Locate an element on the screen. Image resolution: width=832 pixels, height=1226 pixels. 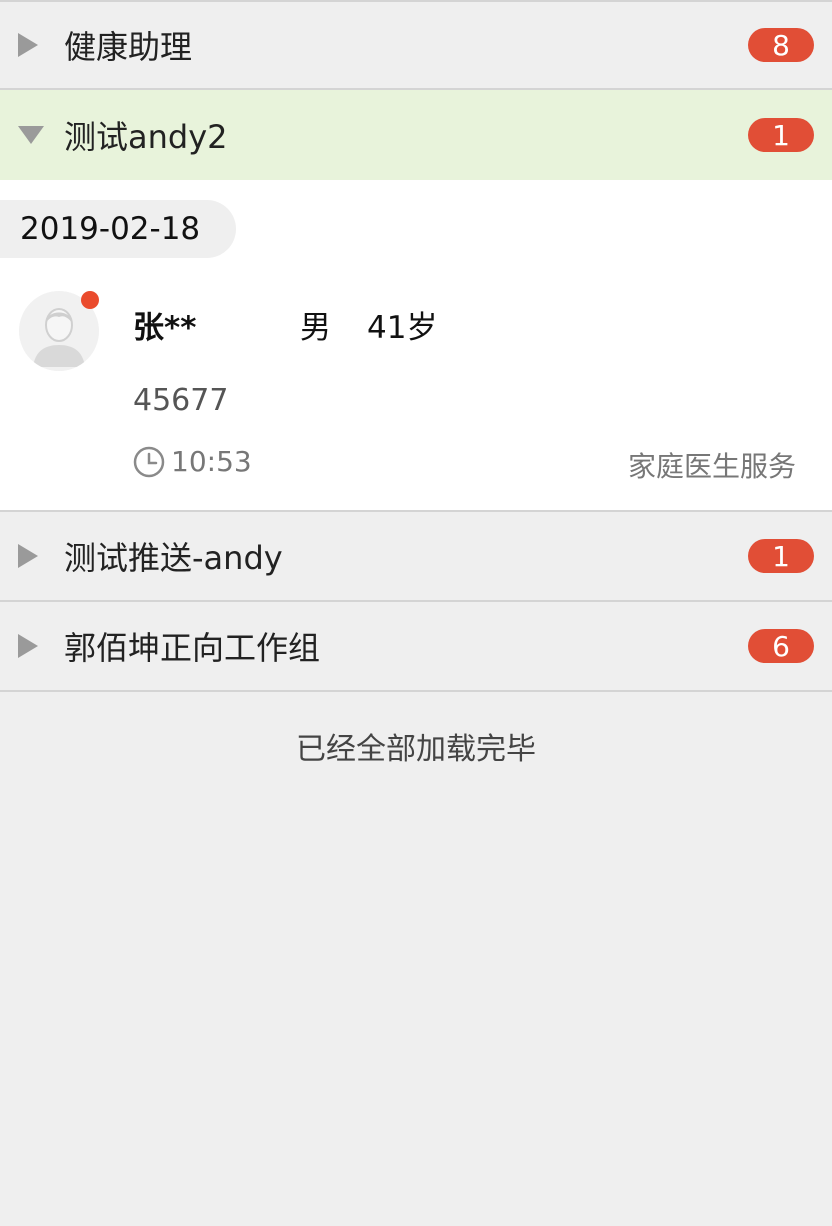
group-title: 测试andy2 is located at coordinates (146, 137).